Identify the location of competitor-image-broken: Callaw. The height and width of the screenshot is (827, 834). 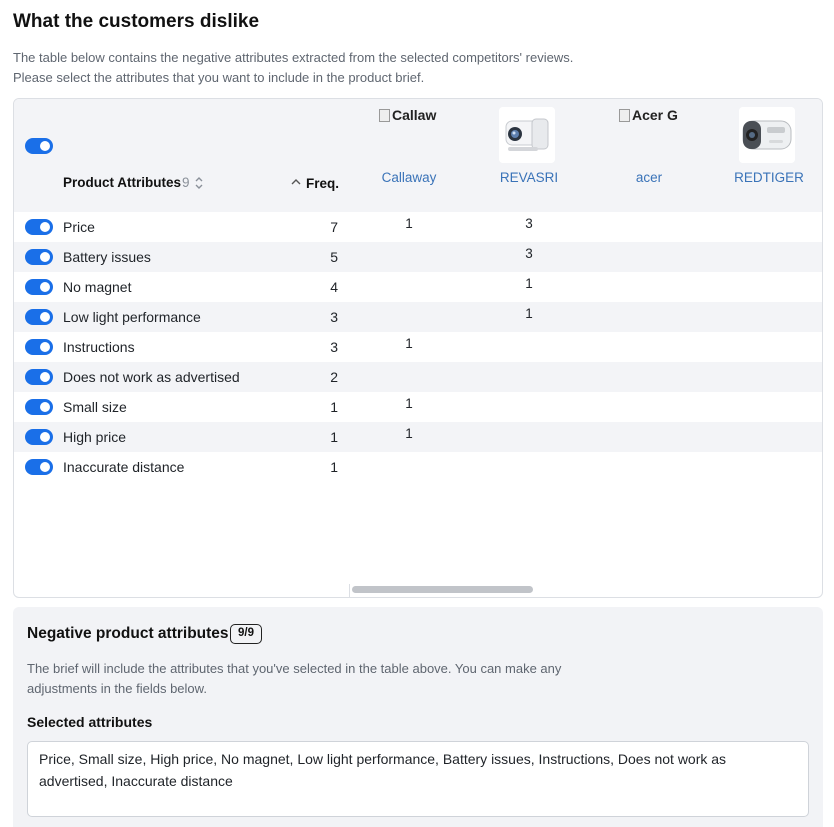
(407, 115).